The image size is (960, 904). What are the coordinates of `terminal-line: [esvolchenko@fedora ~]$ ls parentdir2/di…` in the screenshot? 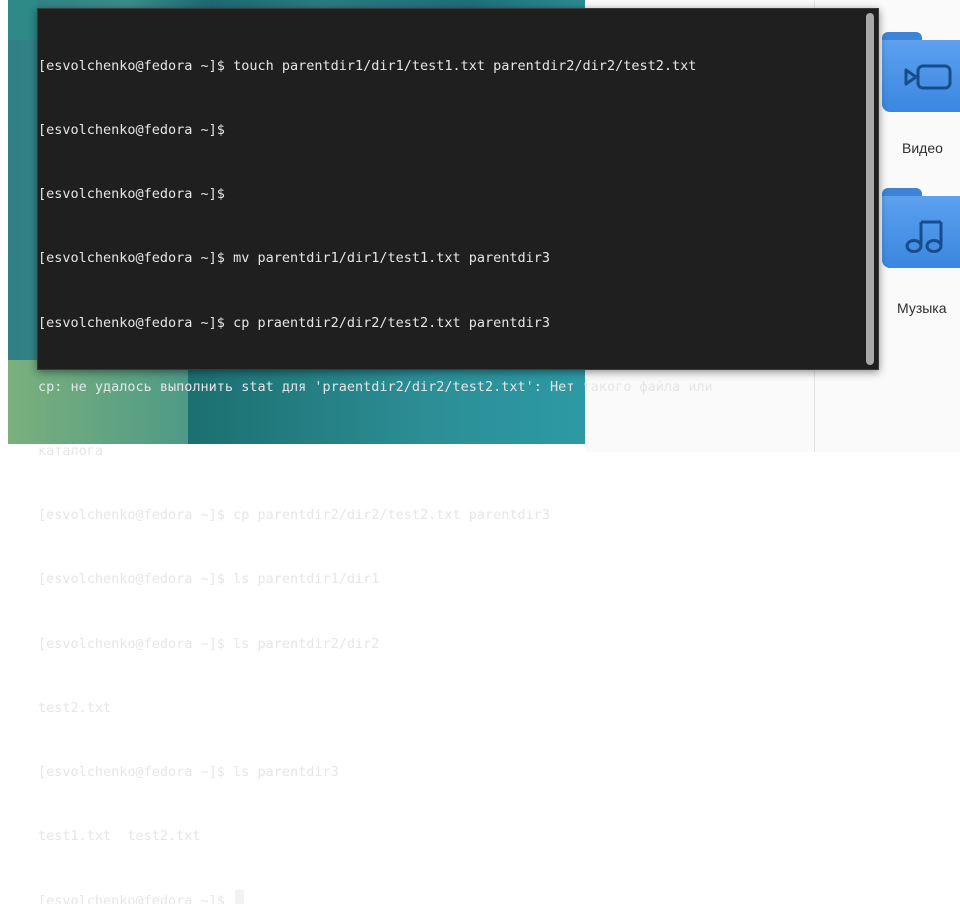 It's located at (209, 643).